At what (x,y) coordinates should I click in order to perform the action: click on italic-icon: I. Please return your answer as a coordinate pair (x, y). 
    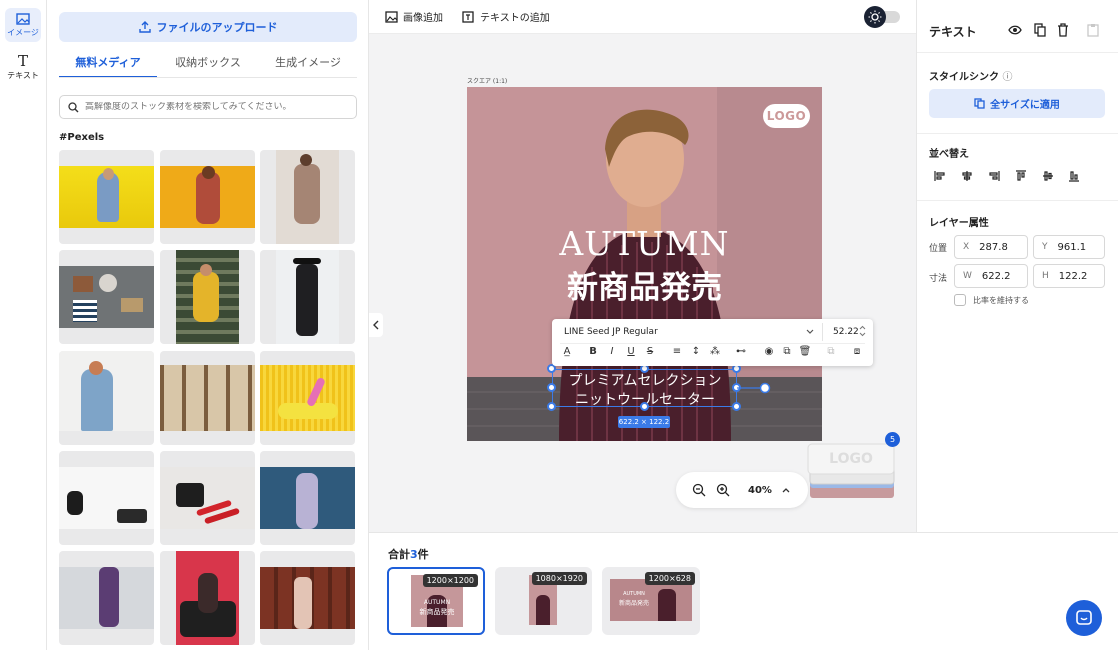
    Looking at the image, I should click on (612, 353).